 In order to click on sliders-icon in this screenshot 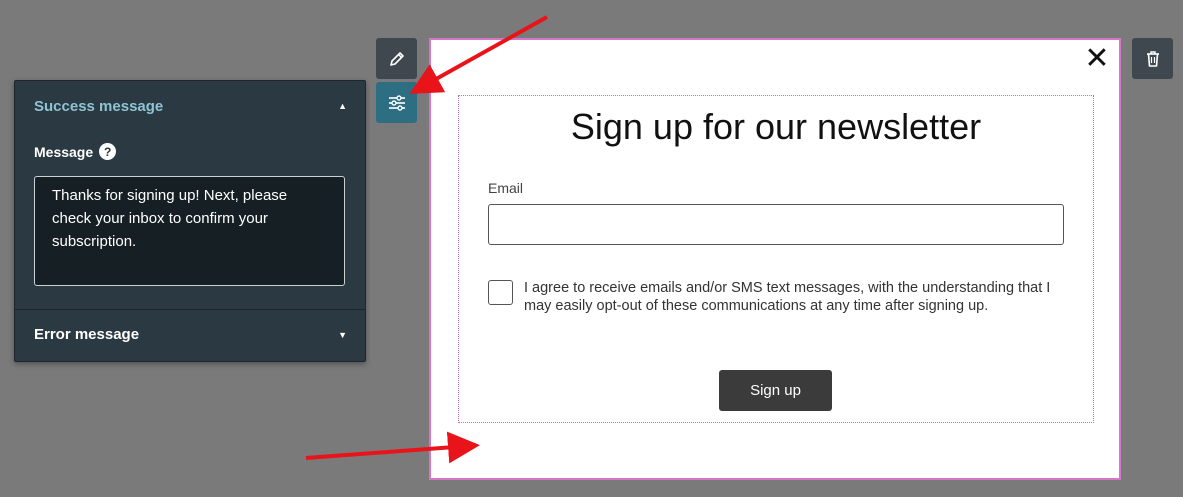, I will do `click(396, 102)`.